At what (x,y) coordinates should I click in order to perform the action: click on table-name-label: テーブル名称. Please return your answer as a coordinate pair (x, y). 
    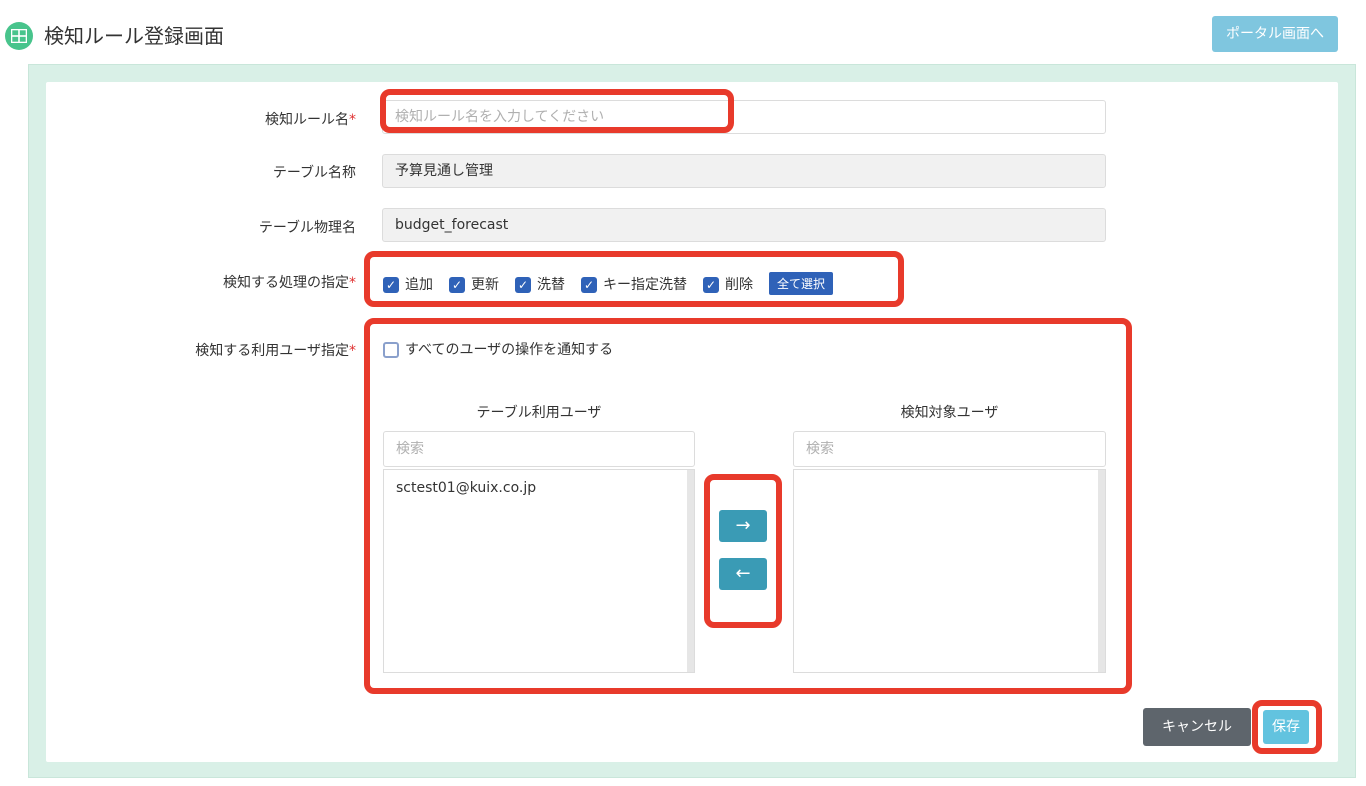
    Looking at the image, I should click on (314, 173).